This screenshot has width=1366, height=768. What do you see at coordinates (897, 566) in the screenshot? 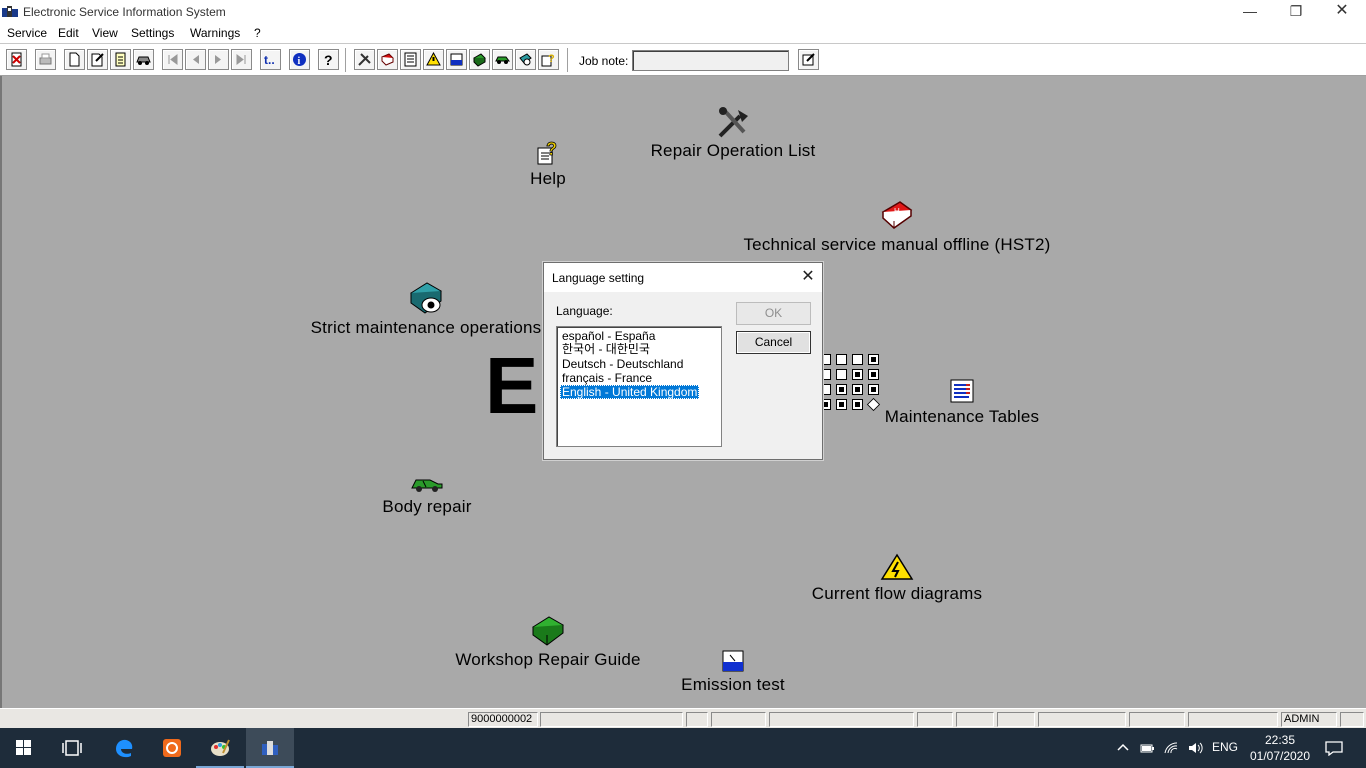
I see `current-flow-warning-icon` at bounding box center [897, 566].